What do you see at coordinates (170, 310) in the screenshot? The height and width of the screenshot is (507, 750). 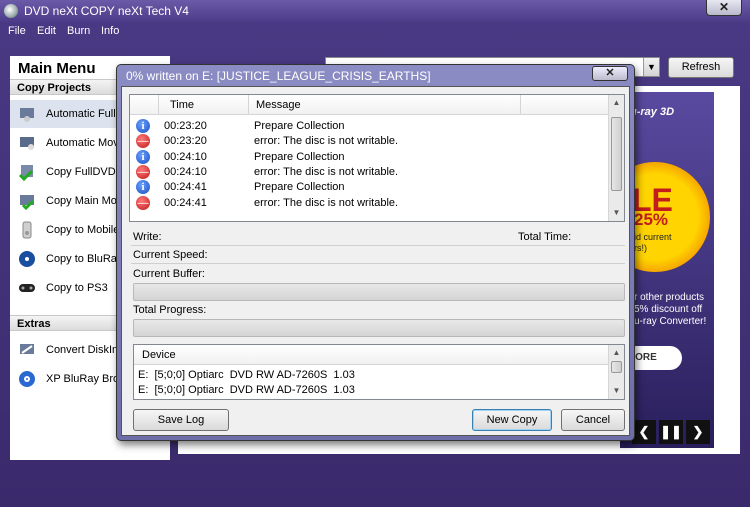 I see `total-progress-label: Total Progress:` at bounding box center [170, 310].